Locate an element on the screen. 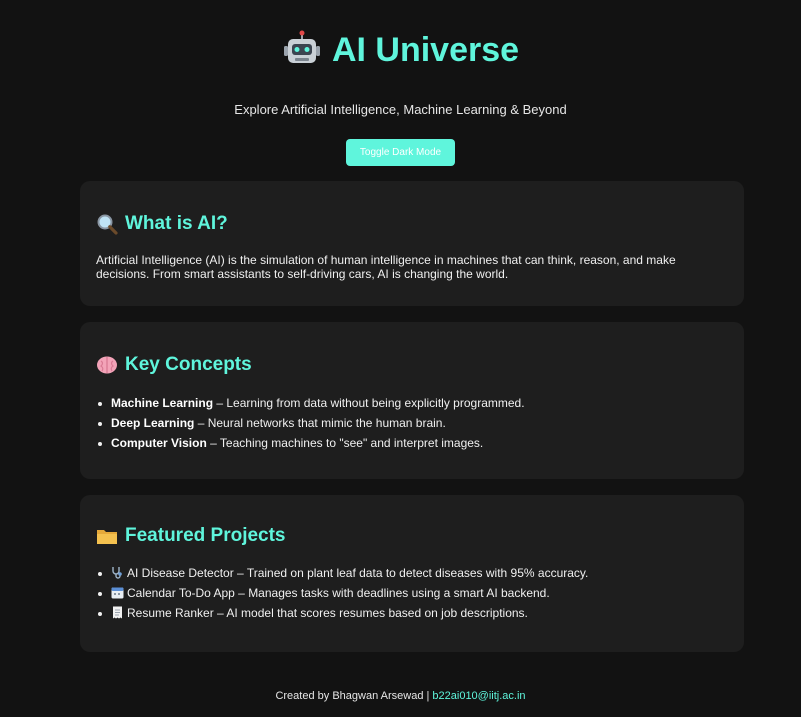 The width and height of the screenshot is (801, 717). what-is-ai-heading: What is AI? is located at coordinates (412, 224).